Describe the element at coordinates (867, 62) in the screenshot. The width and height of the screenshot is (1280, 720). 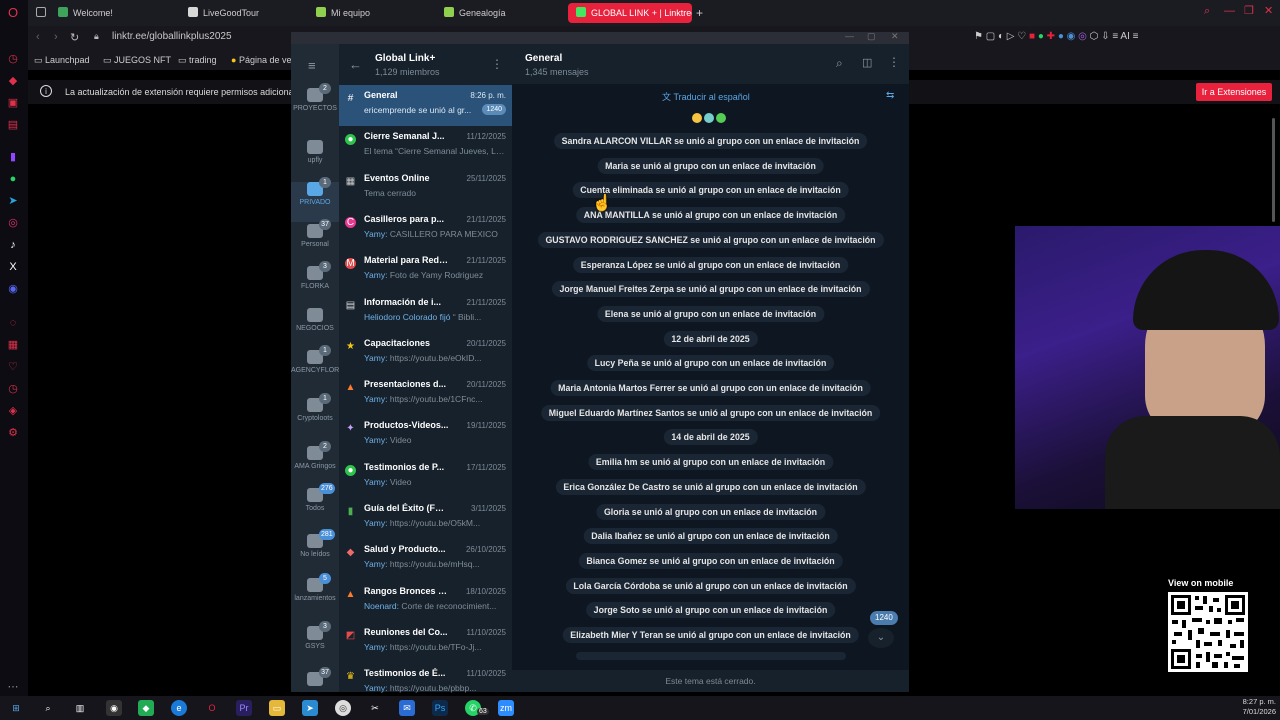
I see `sidebar-toggle-icon: ◫` at that location.